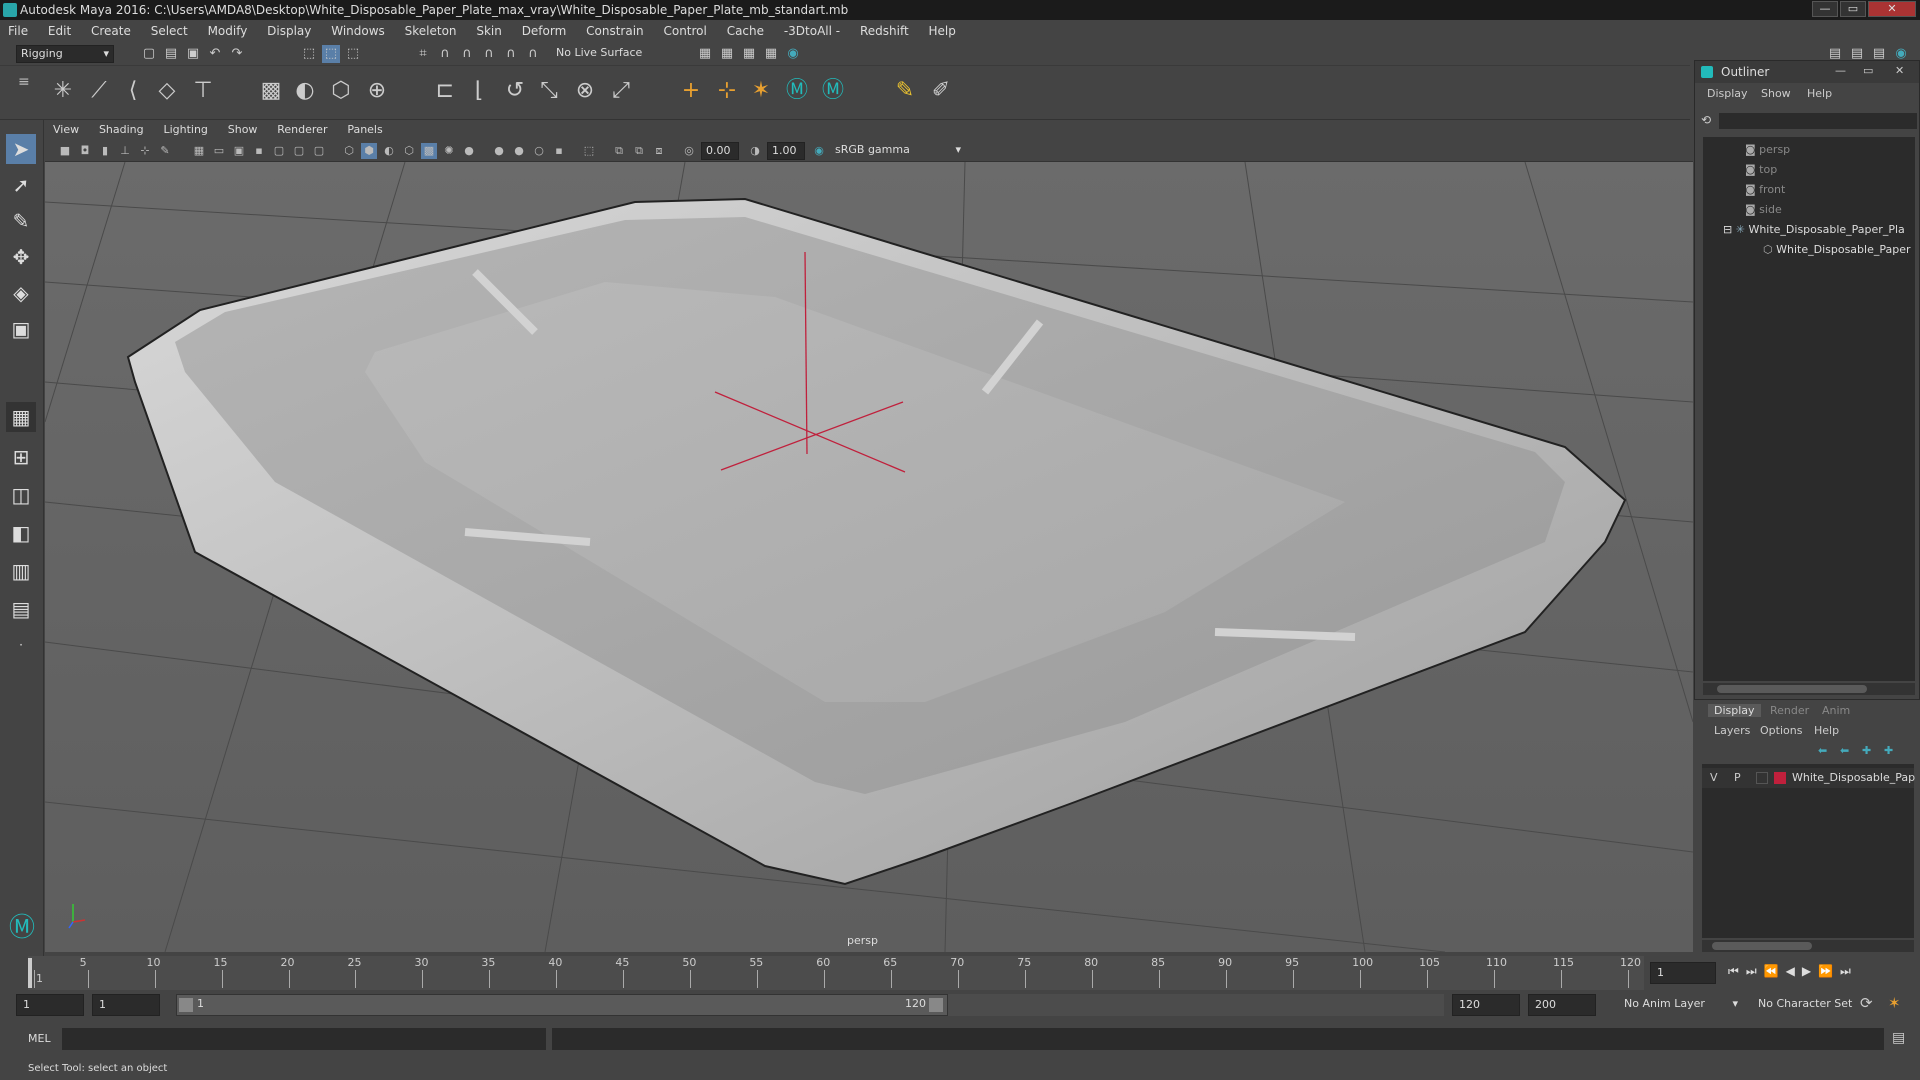  I want to click on gate-mask-icon: ▪, so click(259, 151).